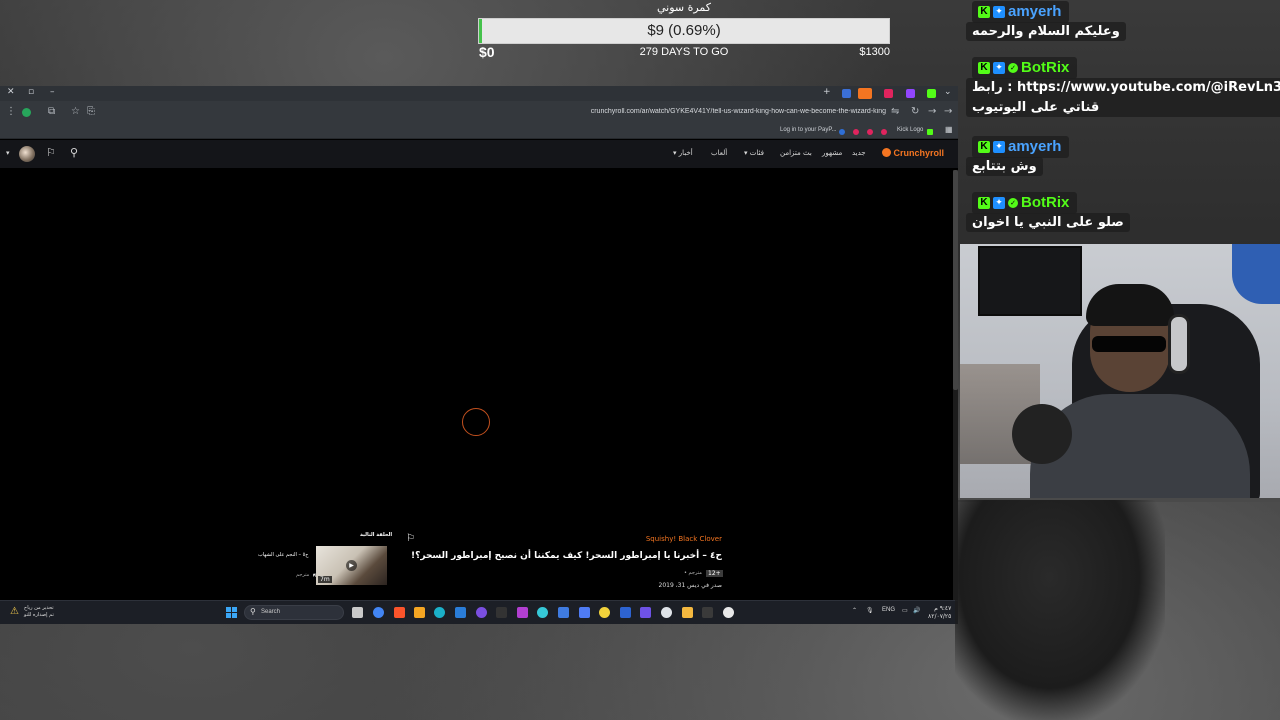 The width and height of the screenshot is (1280, 720). Describe the element at coordinates (604, 612) in the screenshot. I see `app-icon-yellow` at that location.